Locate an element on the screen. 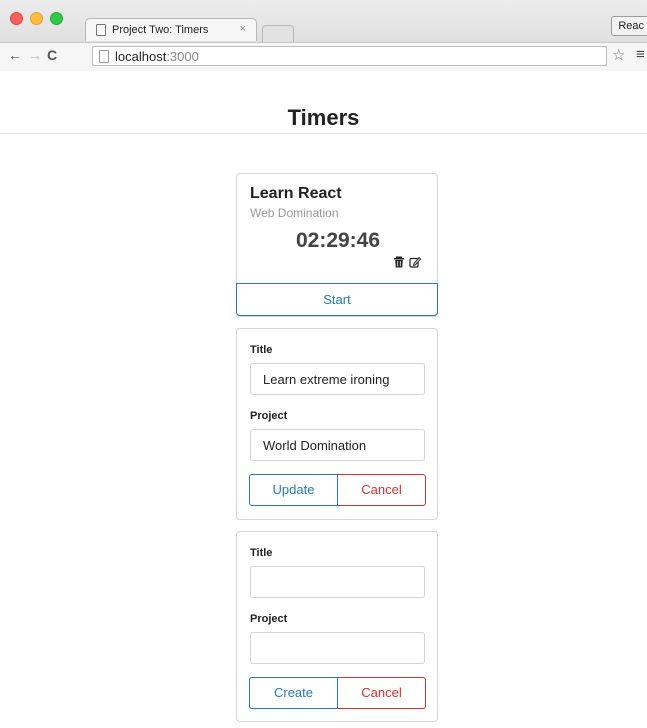 The image size is (647, 728). zoom-window-button is located at coordinates (56, 18).